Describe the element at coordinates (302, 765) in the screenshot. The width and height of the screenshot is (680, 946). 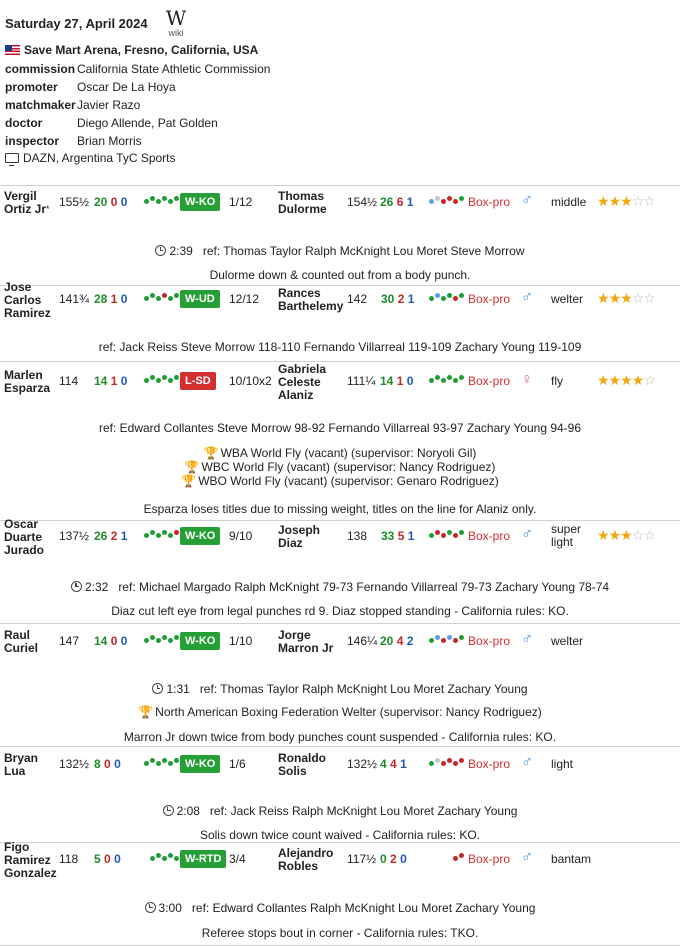
I see `fighter2-name: Ronaldo Solis` at that location.